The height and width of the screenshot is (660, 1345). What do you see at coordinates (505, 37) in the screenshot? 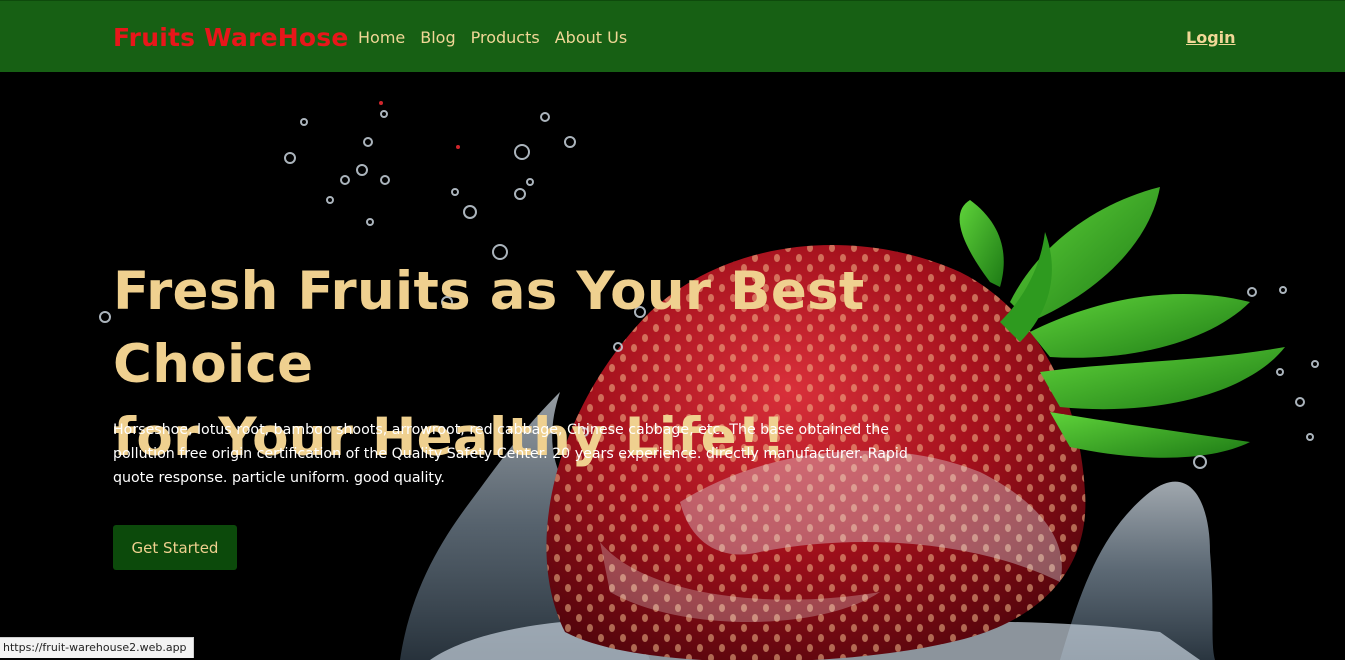
I see `nav-link-products: Products` at bounding box center [505, 37].